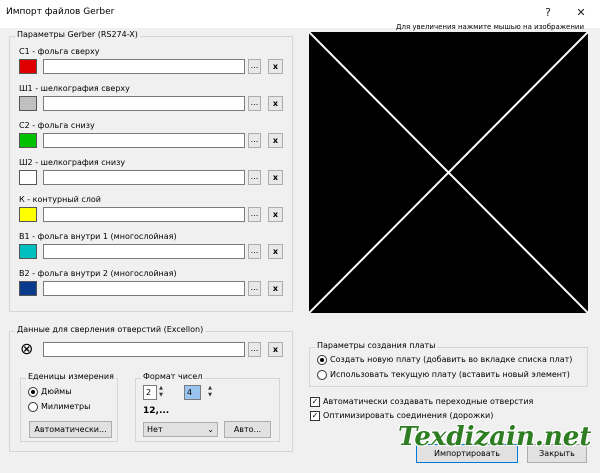  Describe the element at coordinates (59, 51) in the screenshot. I see `layer-label: С1 - фольга сверху` at that location.